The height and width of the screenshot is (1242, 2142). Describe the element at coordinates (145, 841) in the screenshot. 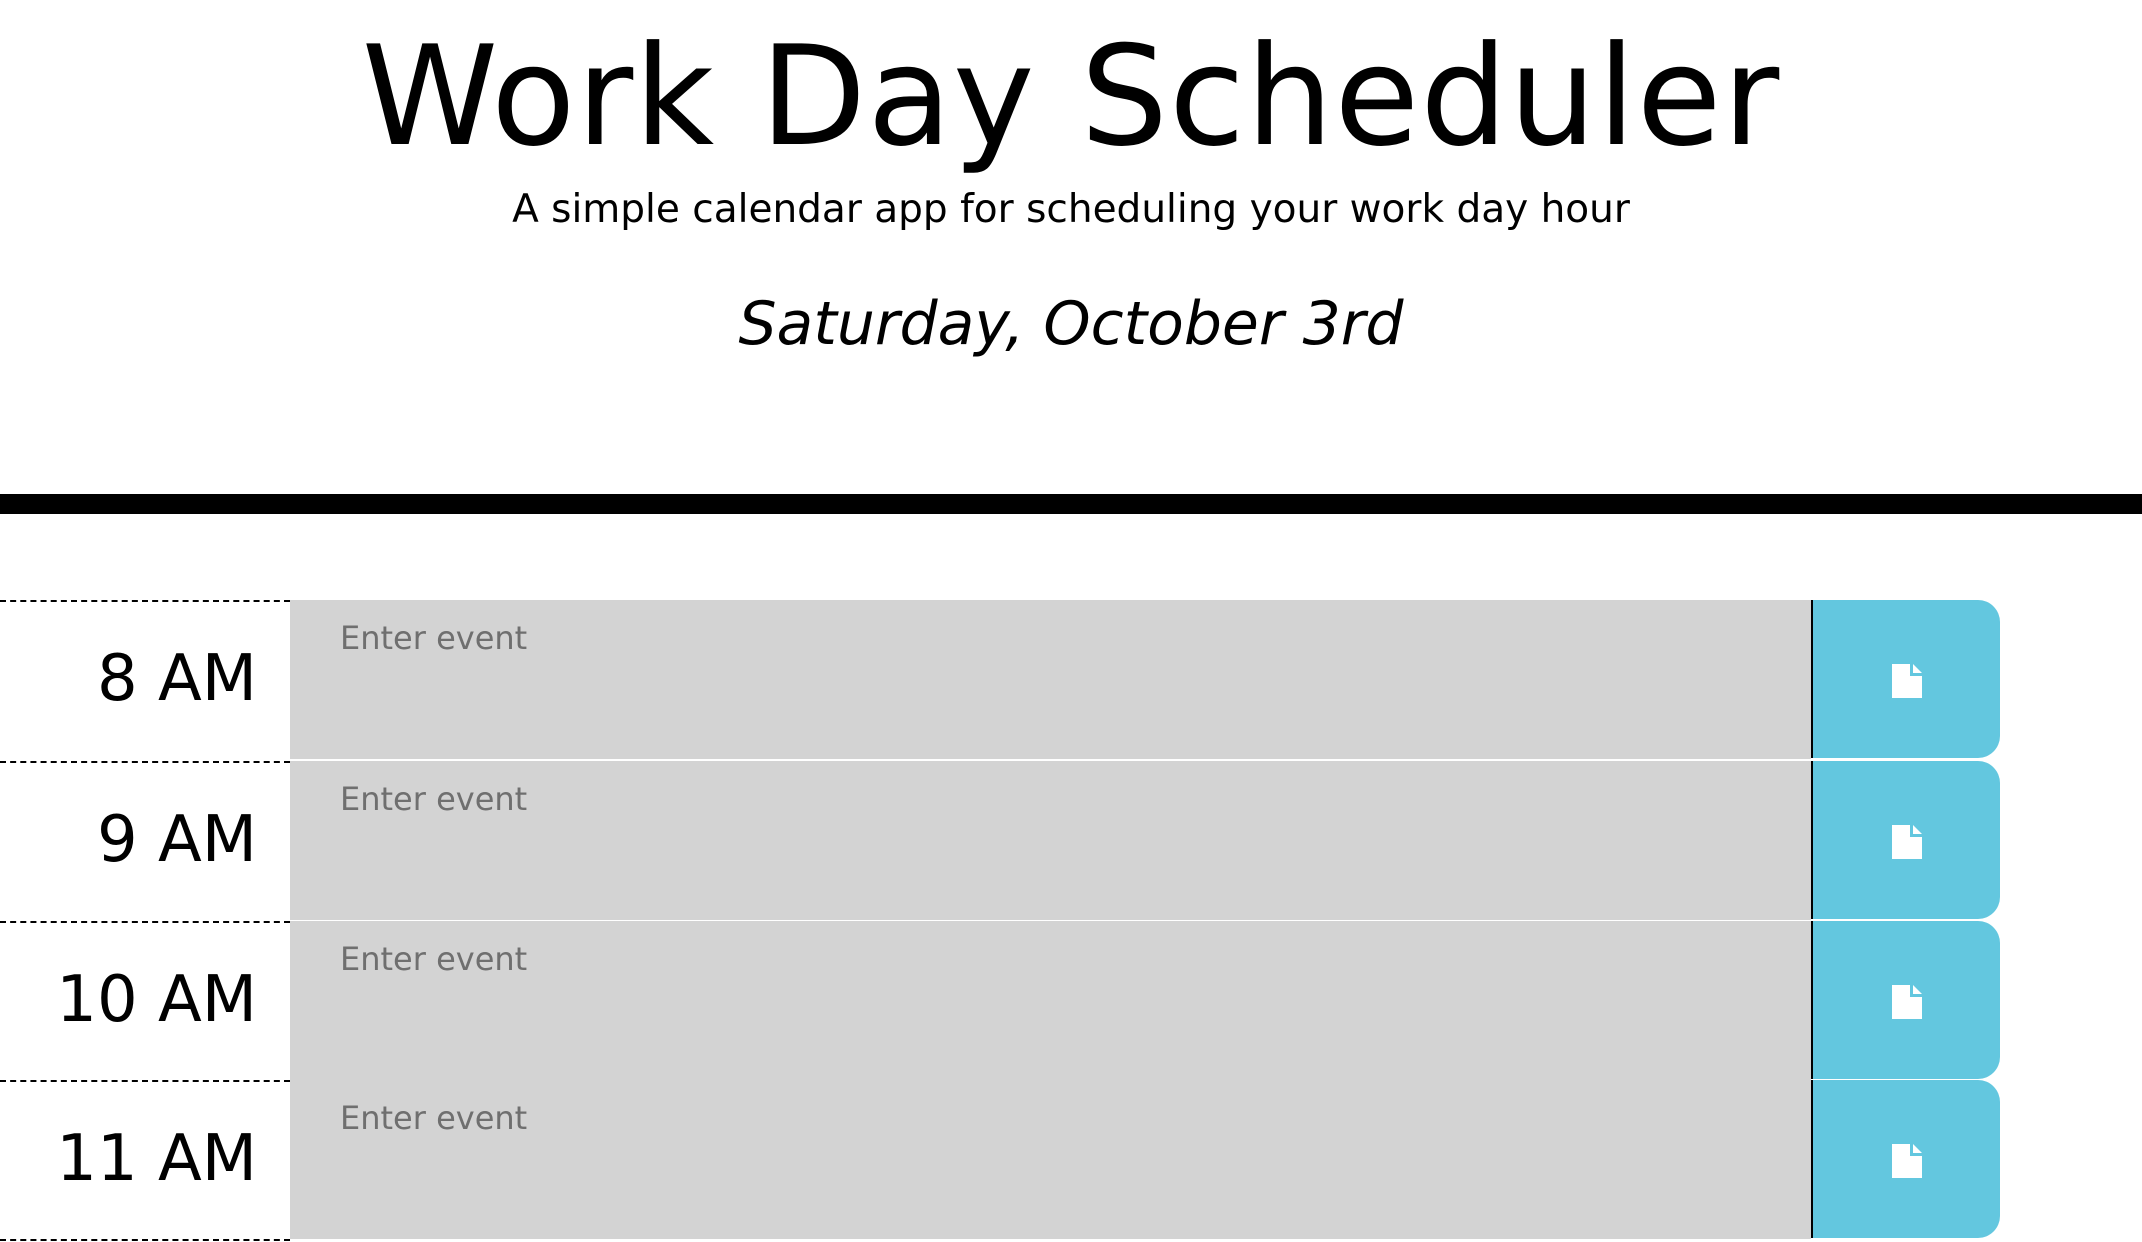

I see `hour-label: 9 AM` at that location.